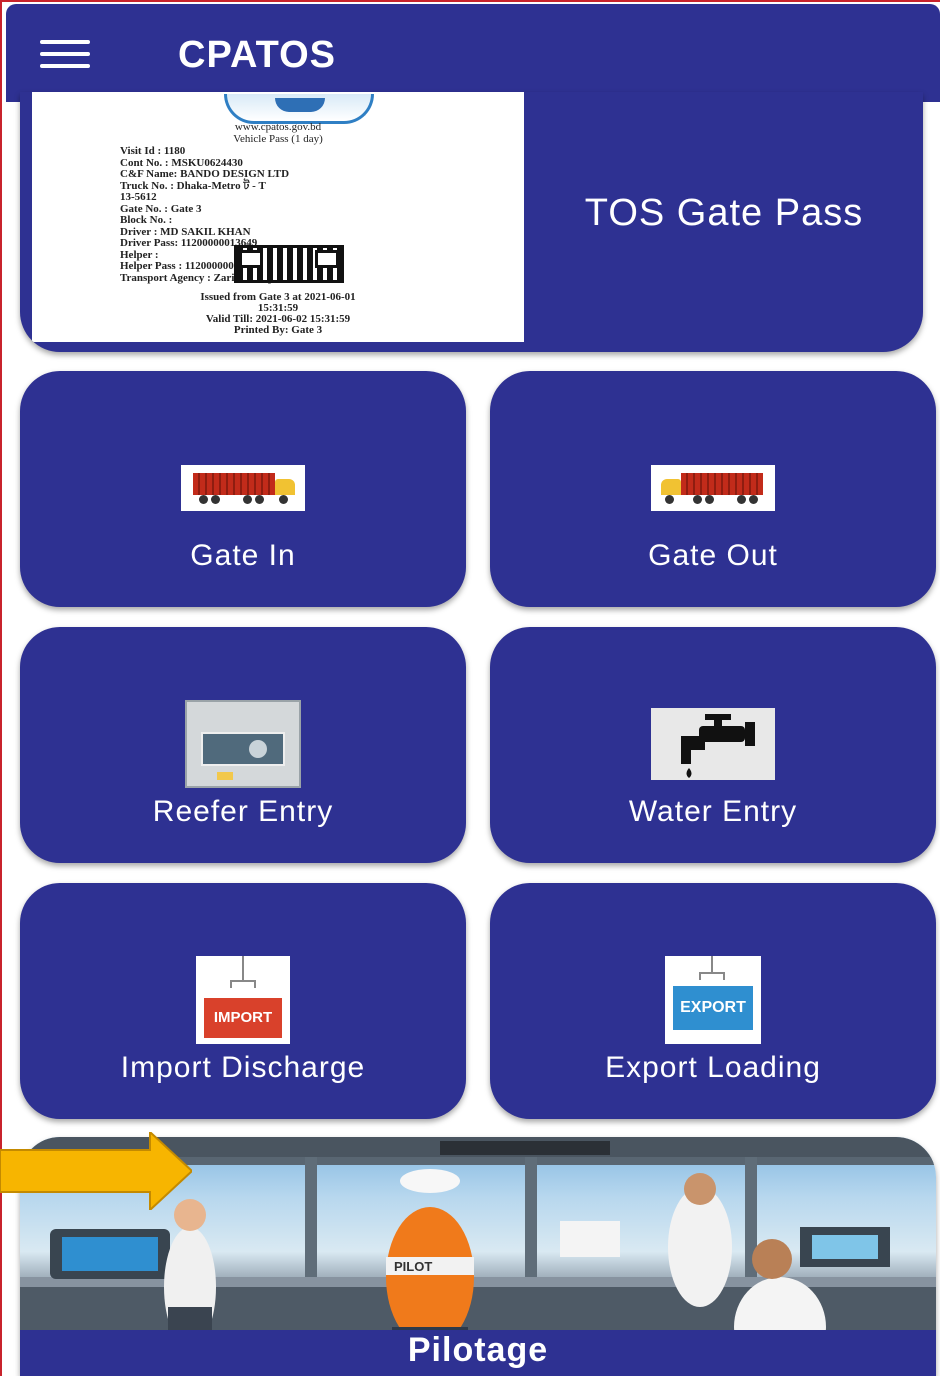  Describe the element at coordinates (278, 139) in the screenshot. I see `pass-type: Vehicle Pass (1 day)` at that location.